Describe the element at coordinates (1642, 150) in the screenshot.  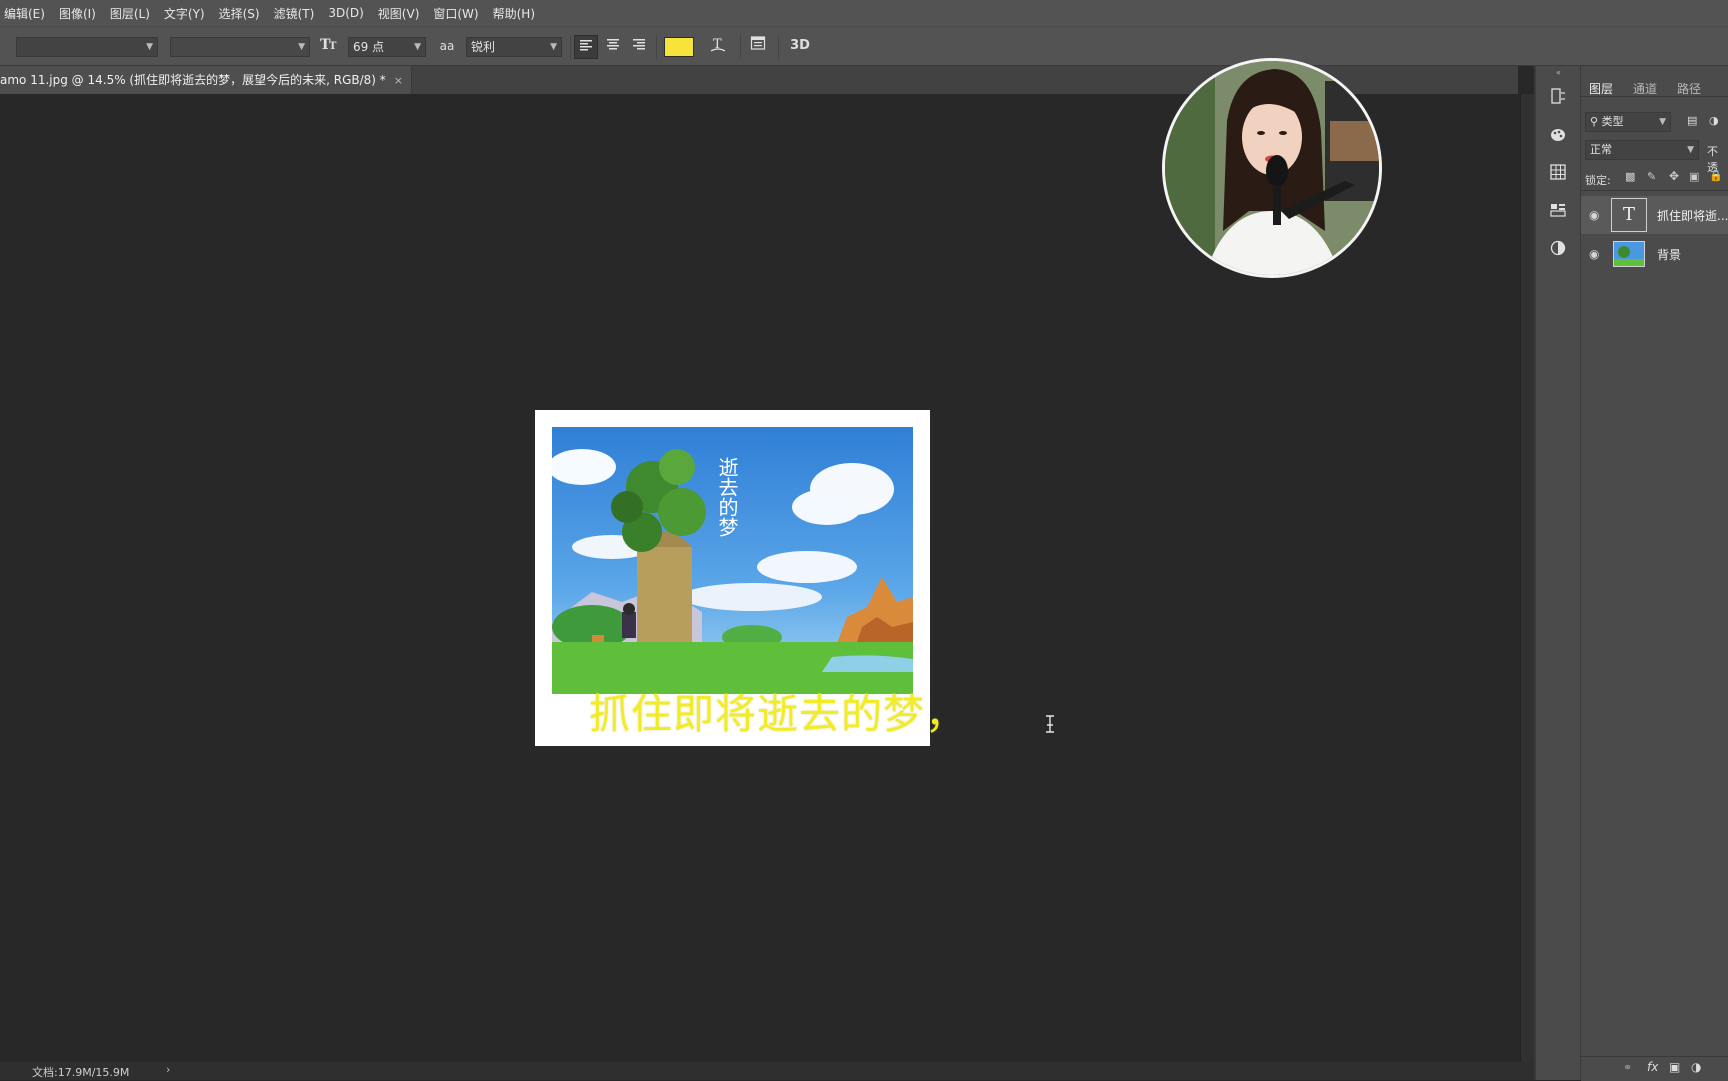
I see `blend-mode-select: 正常 ▼` at that location.